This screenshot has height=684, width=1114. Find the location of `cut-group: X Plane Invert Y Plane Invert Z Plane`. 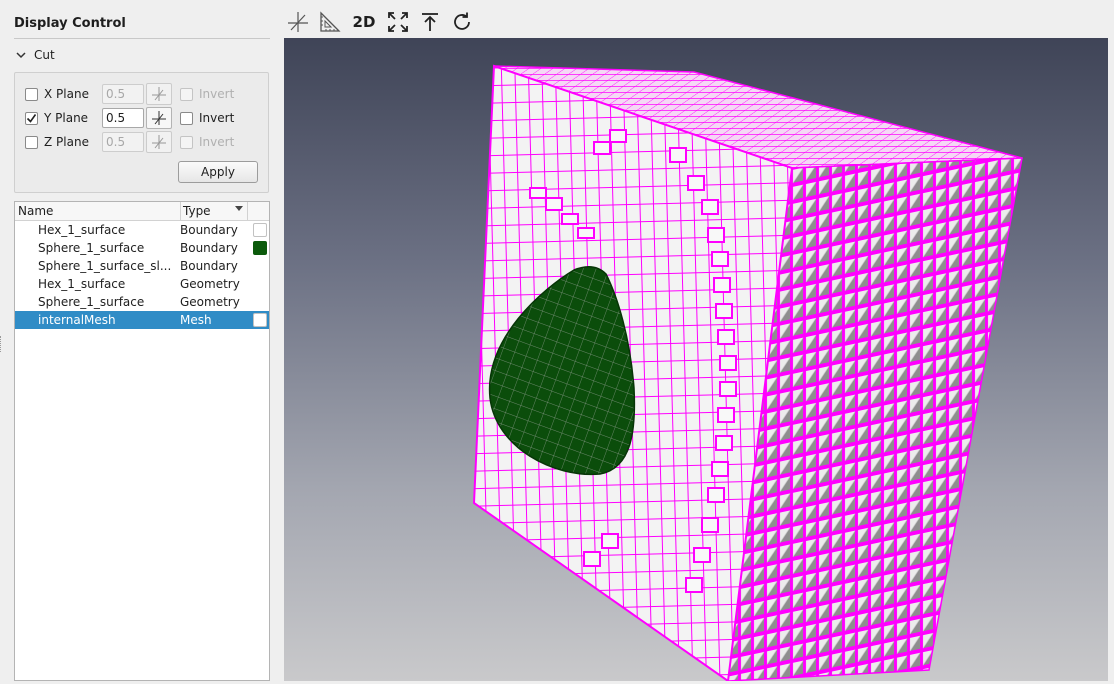

cut-group: X Plane Invert Y Plane Invert Z Plane is located at coordinates (141, 132).